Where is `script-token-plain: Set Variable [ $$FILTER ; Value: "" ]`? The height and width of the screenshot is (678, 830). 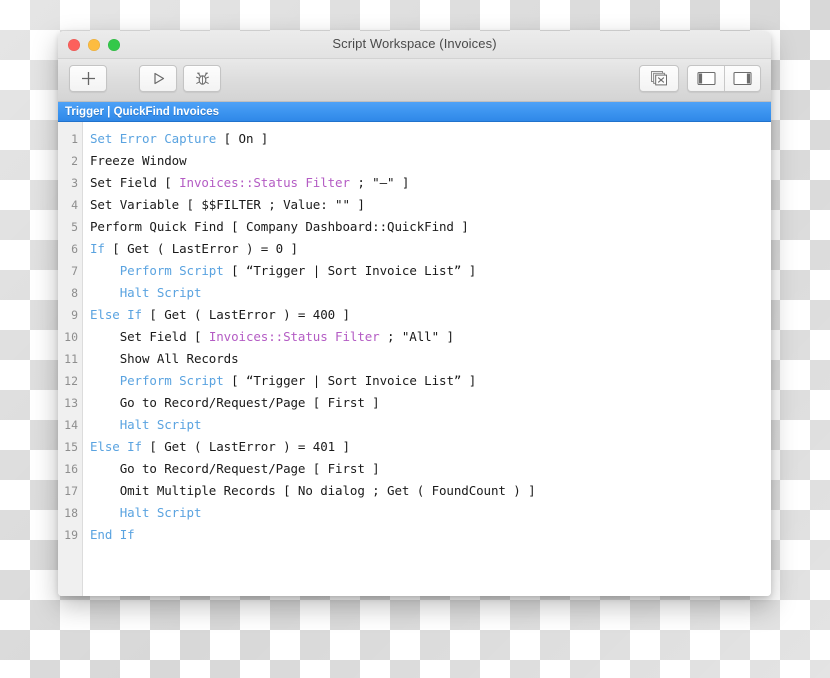 script-token-plain: Set Variable [ $$FILTER ; Value: "" ] is located at coordinates (227, 204).